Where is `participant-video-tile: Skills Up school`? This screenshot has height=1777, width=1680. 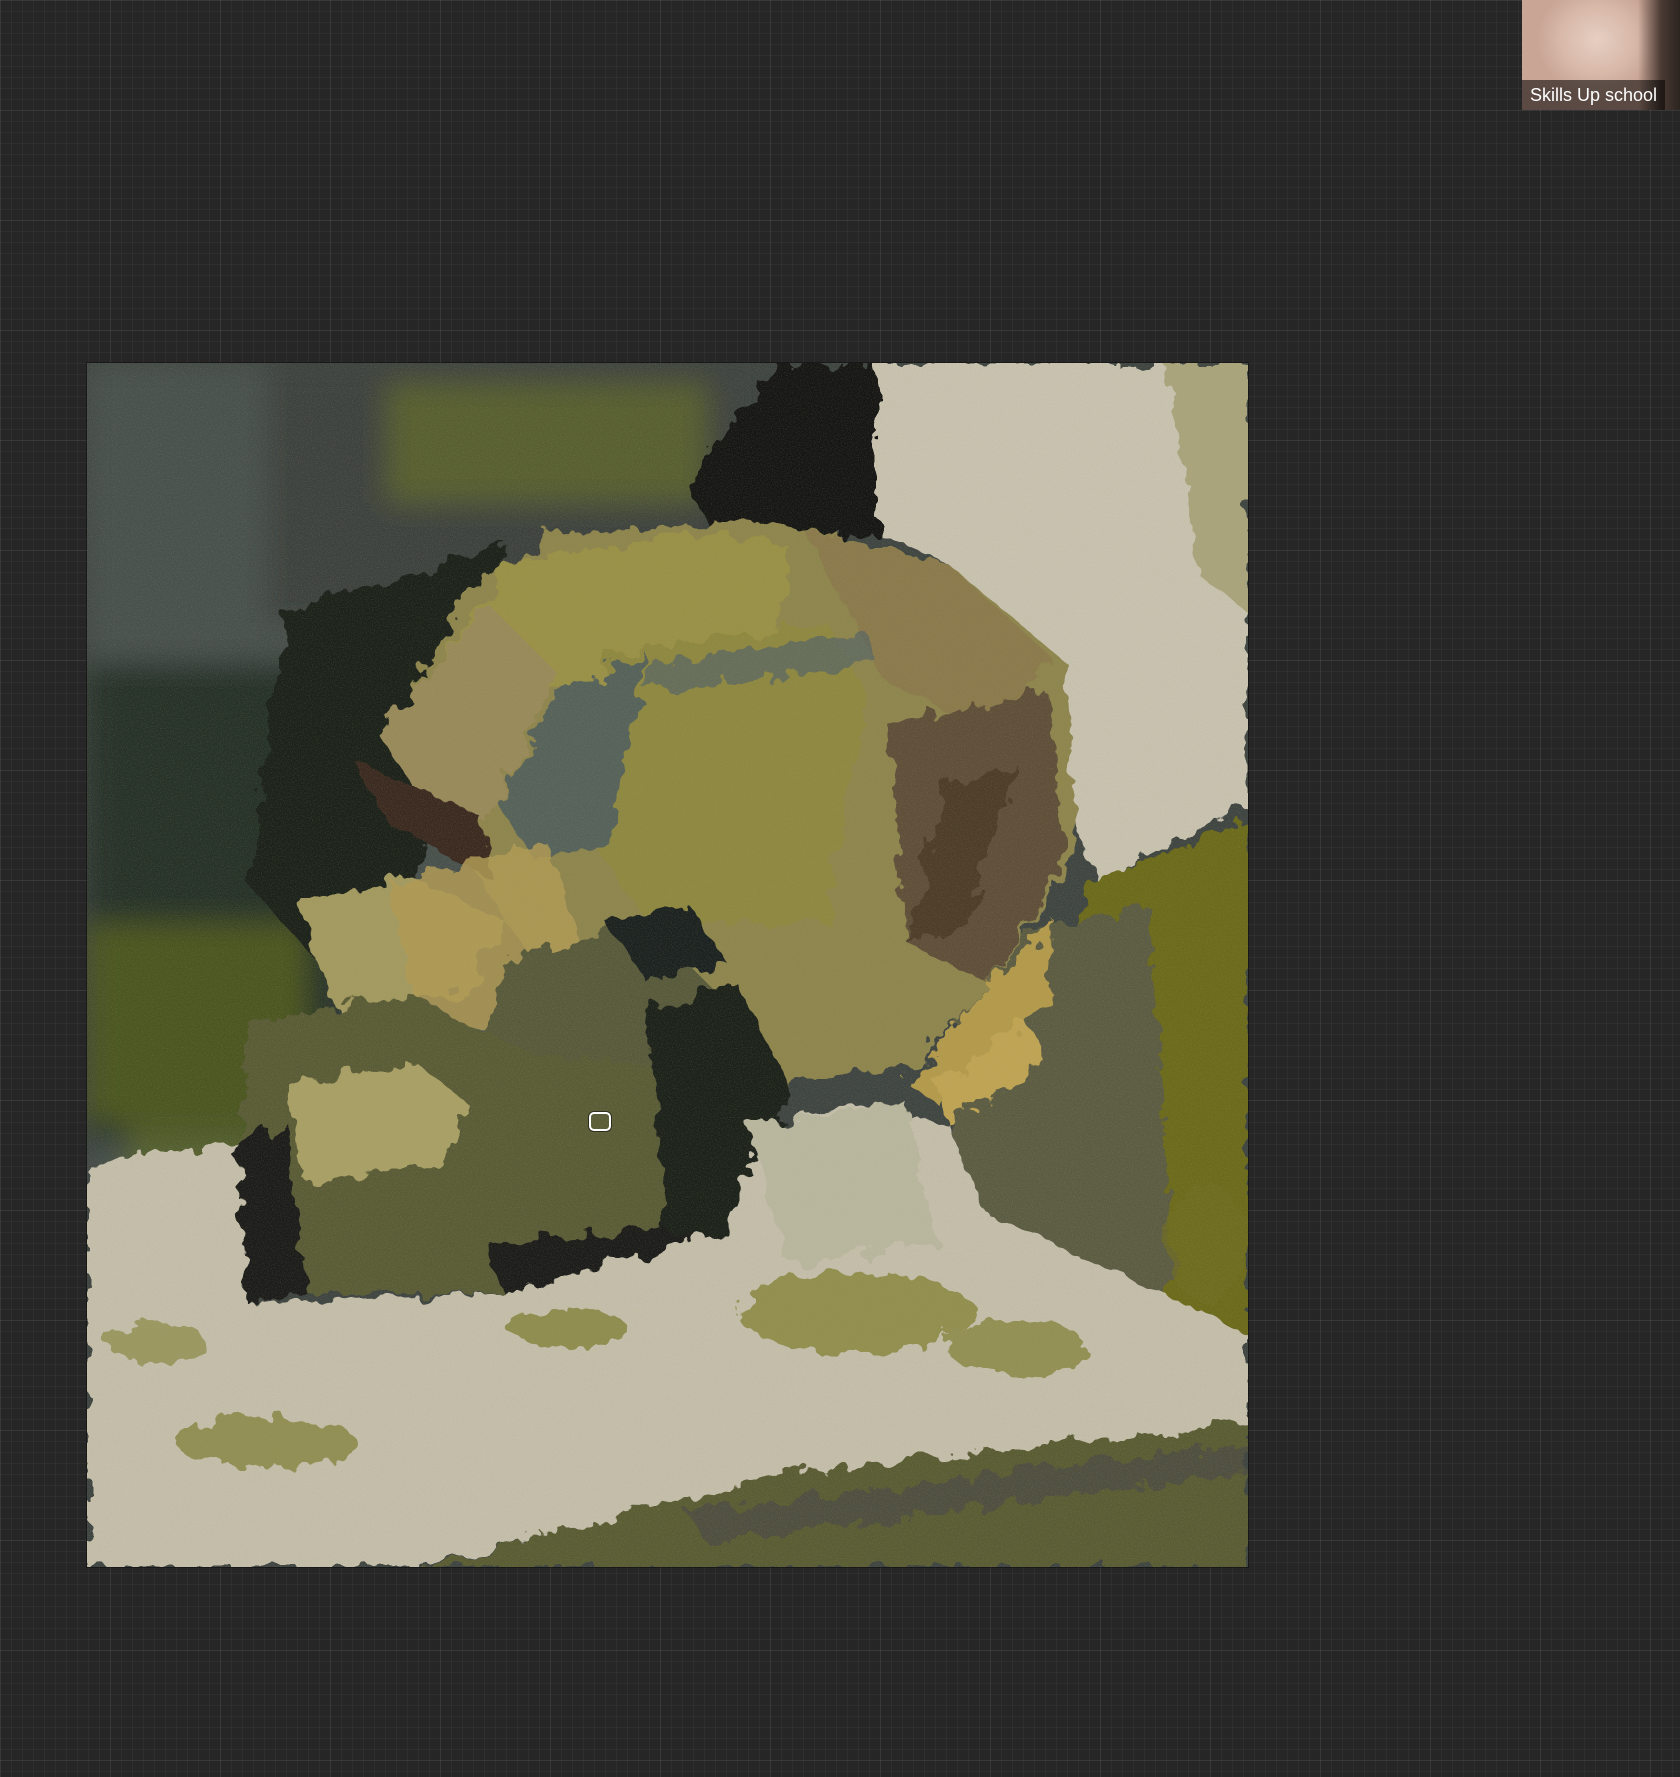 participant-video-tile: Skills Up school is located at coordinates (1601, 55).